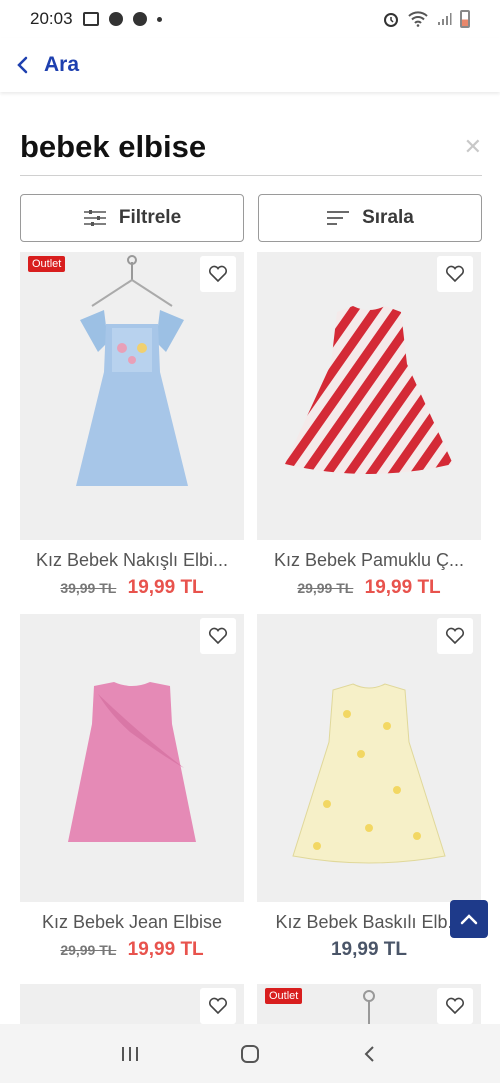 The width and height of the screenshot is (500, 1083). I want to click on filter-sliders-icon, so click(94, 218).